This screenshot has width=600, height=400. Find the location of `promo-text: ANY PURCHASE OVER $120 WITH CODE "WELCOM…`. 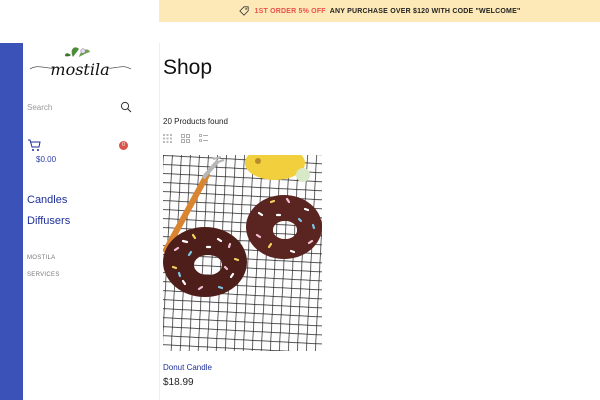

promo-text: ANY PURCHASE OVER $120 WITH CODE "WELCOM… is located at coordinates (425, 11).